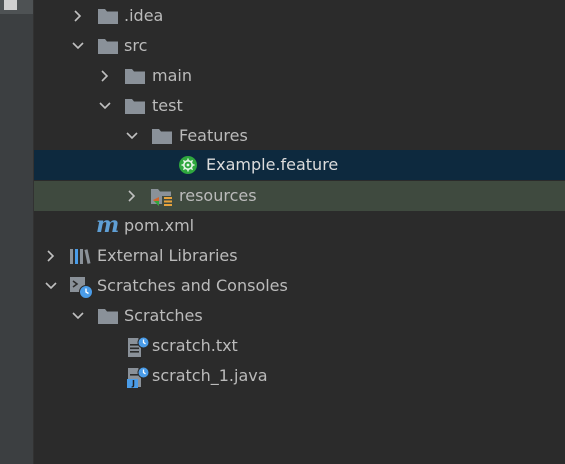  I want to click on tree-item-label: scratch.txt, so click(195, 345).